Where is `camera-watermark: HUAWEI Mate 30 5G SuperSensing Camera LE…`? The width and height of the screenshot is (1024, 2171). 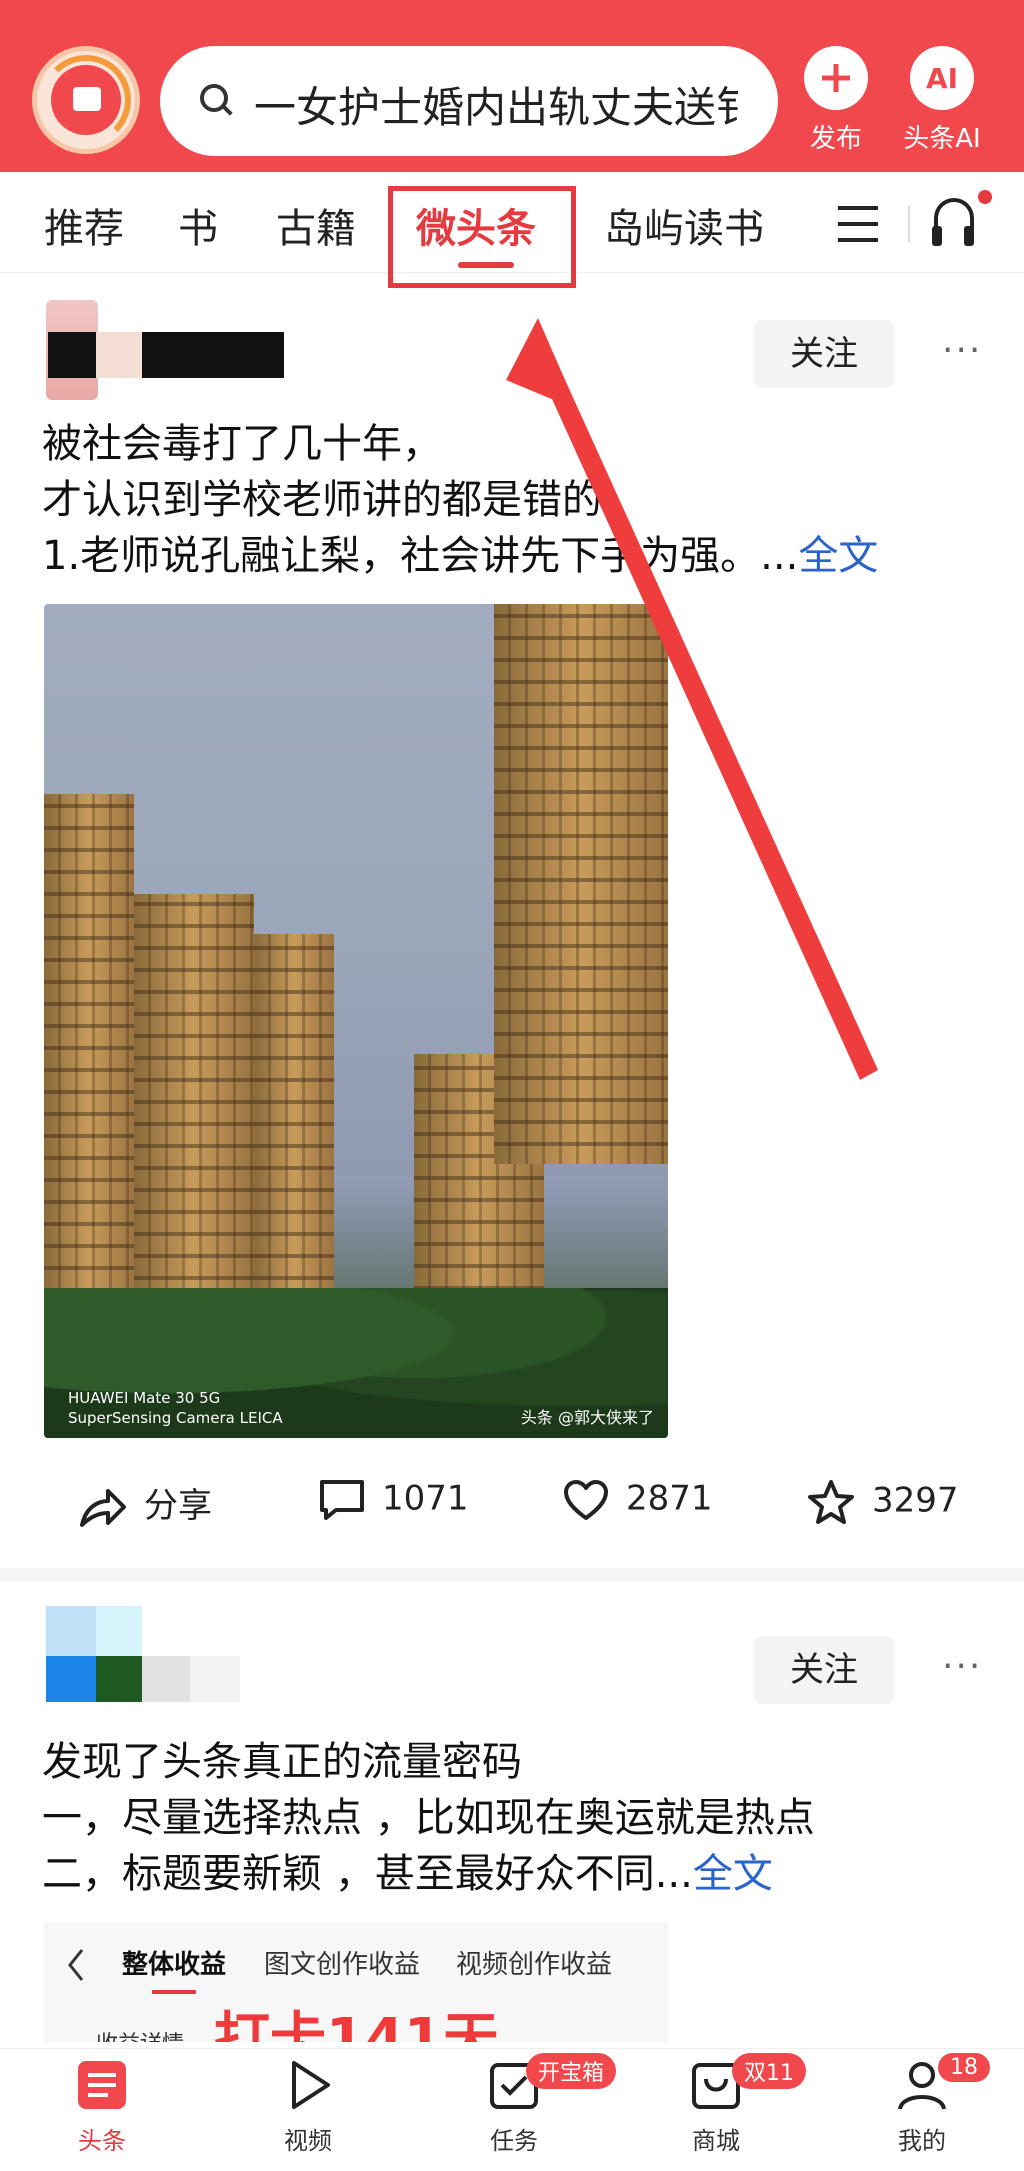 camera-watermark: HUAWEI Mate 30 5G SuperSensing Camera LE… is located at coordinates (175, 1408).